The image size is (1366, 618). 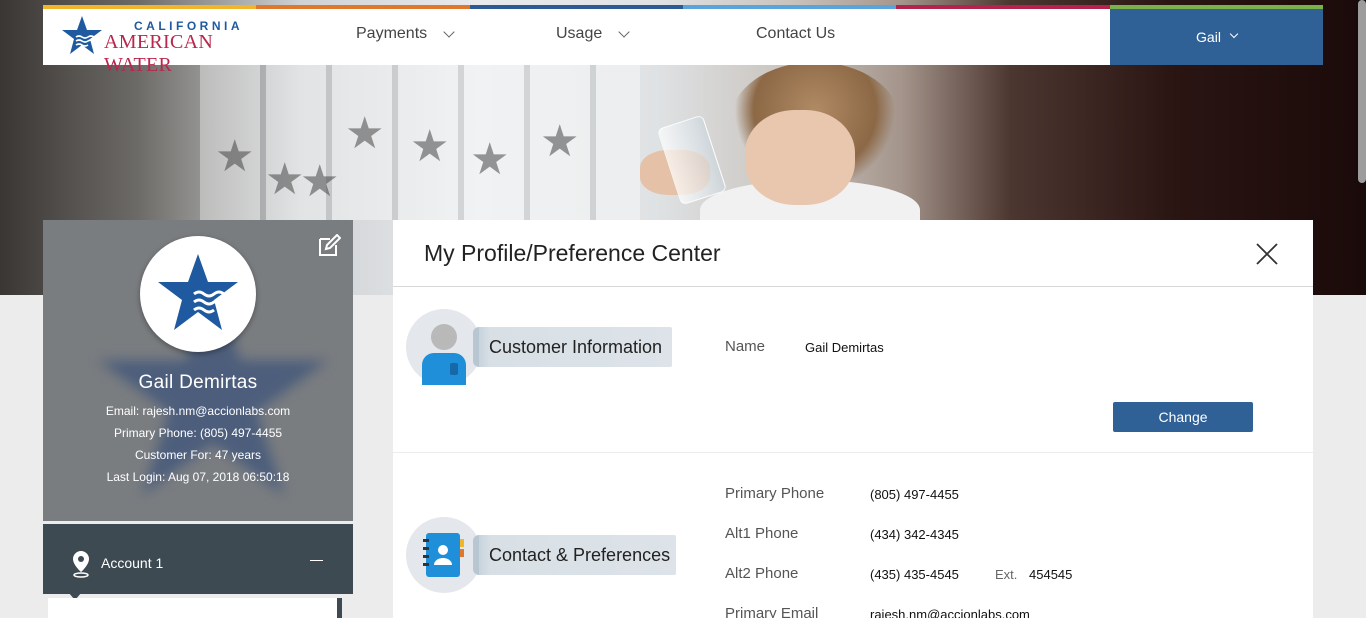 I want to click on primary-email-value: rajesh.nm@accionlabs.com, so click(x=950, y=612).